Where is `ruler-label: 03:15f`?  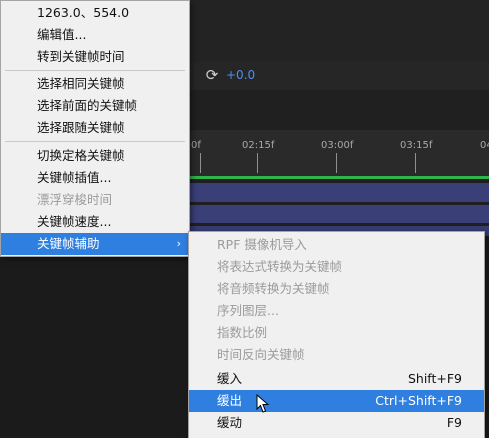
ruler-label: 03:15f is located at coordinates (416, 145).